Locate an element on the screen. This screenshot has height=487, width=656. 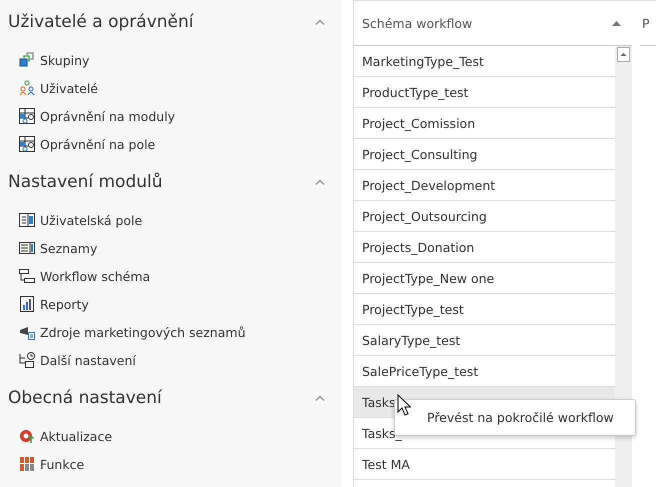
sort-up-icon is located at coordinates (616, 23).